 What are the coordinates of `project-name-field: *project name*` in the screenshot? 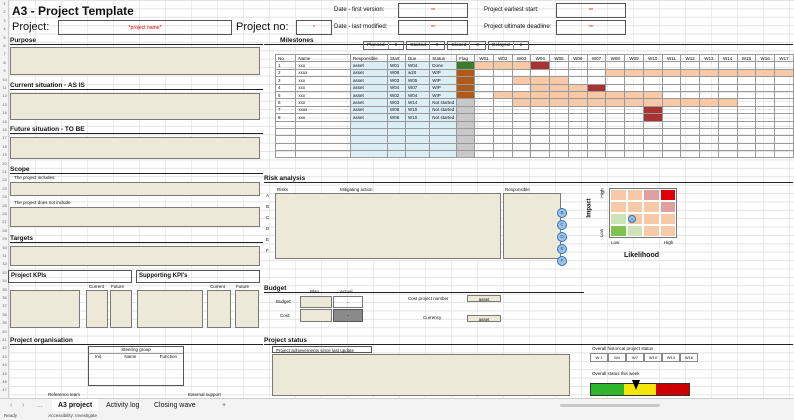 It's located at (145, 27).